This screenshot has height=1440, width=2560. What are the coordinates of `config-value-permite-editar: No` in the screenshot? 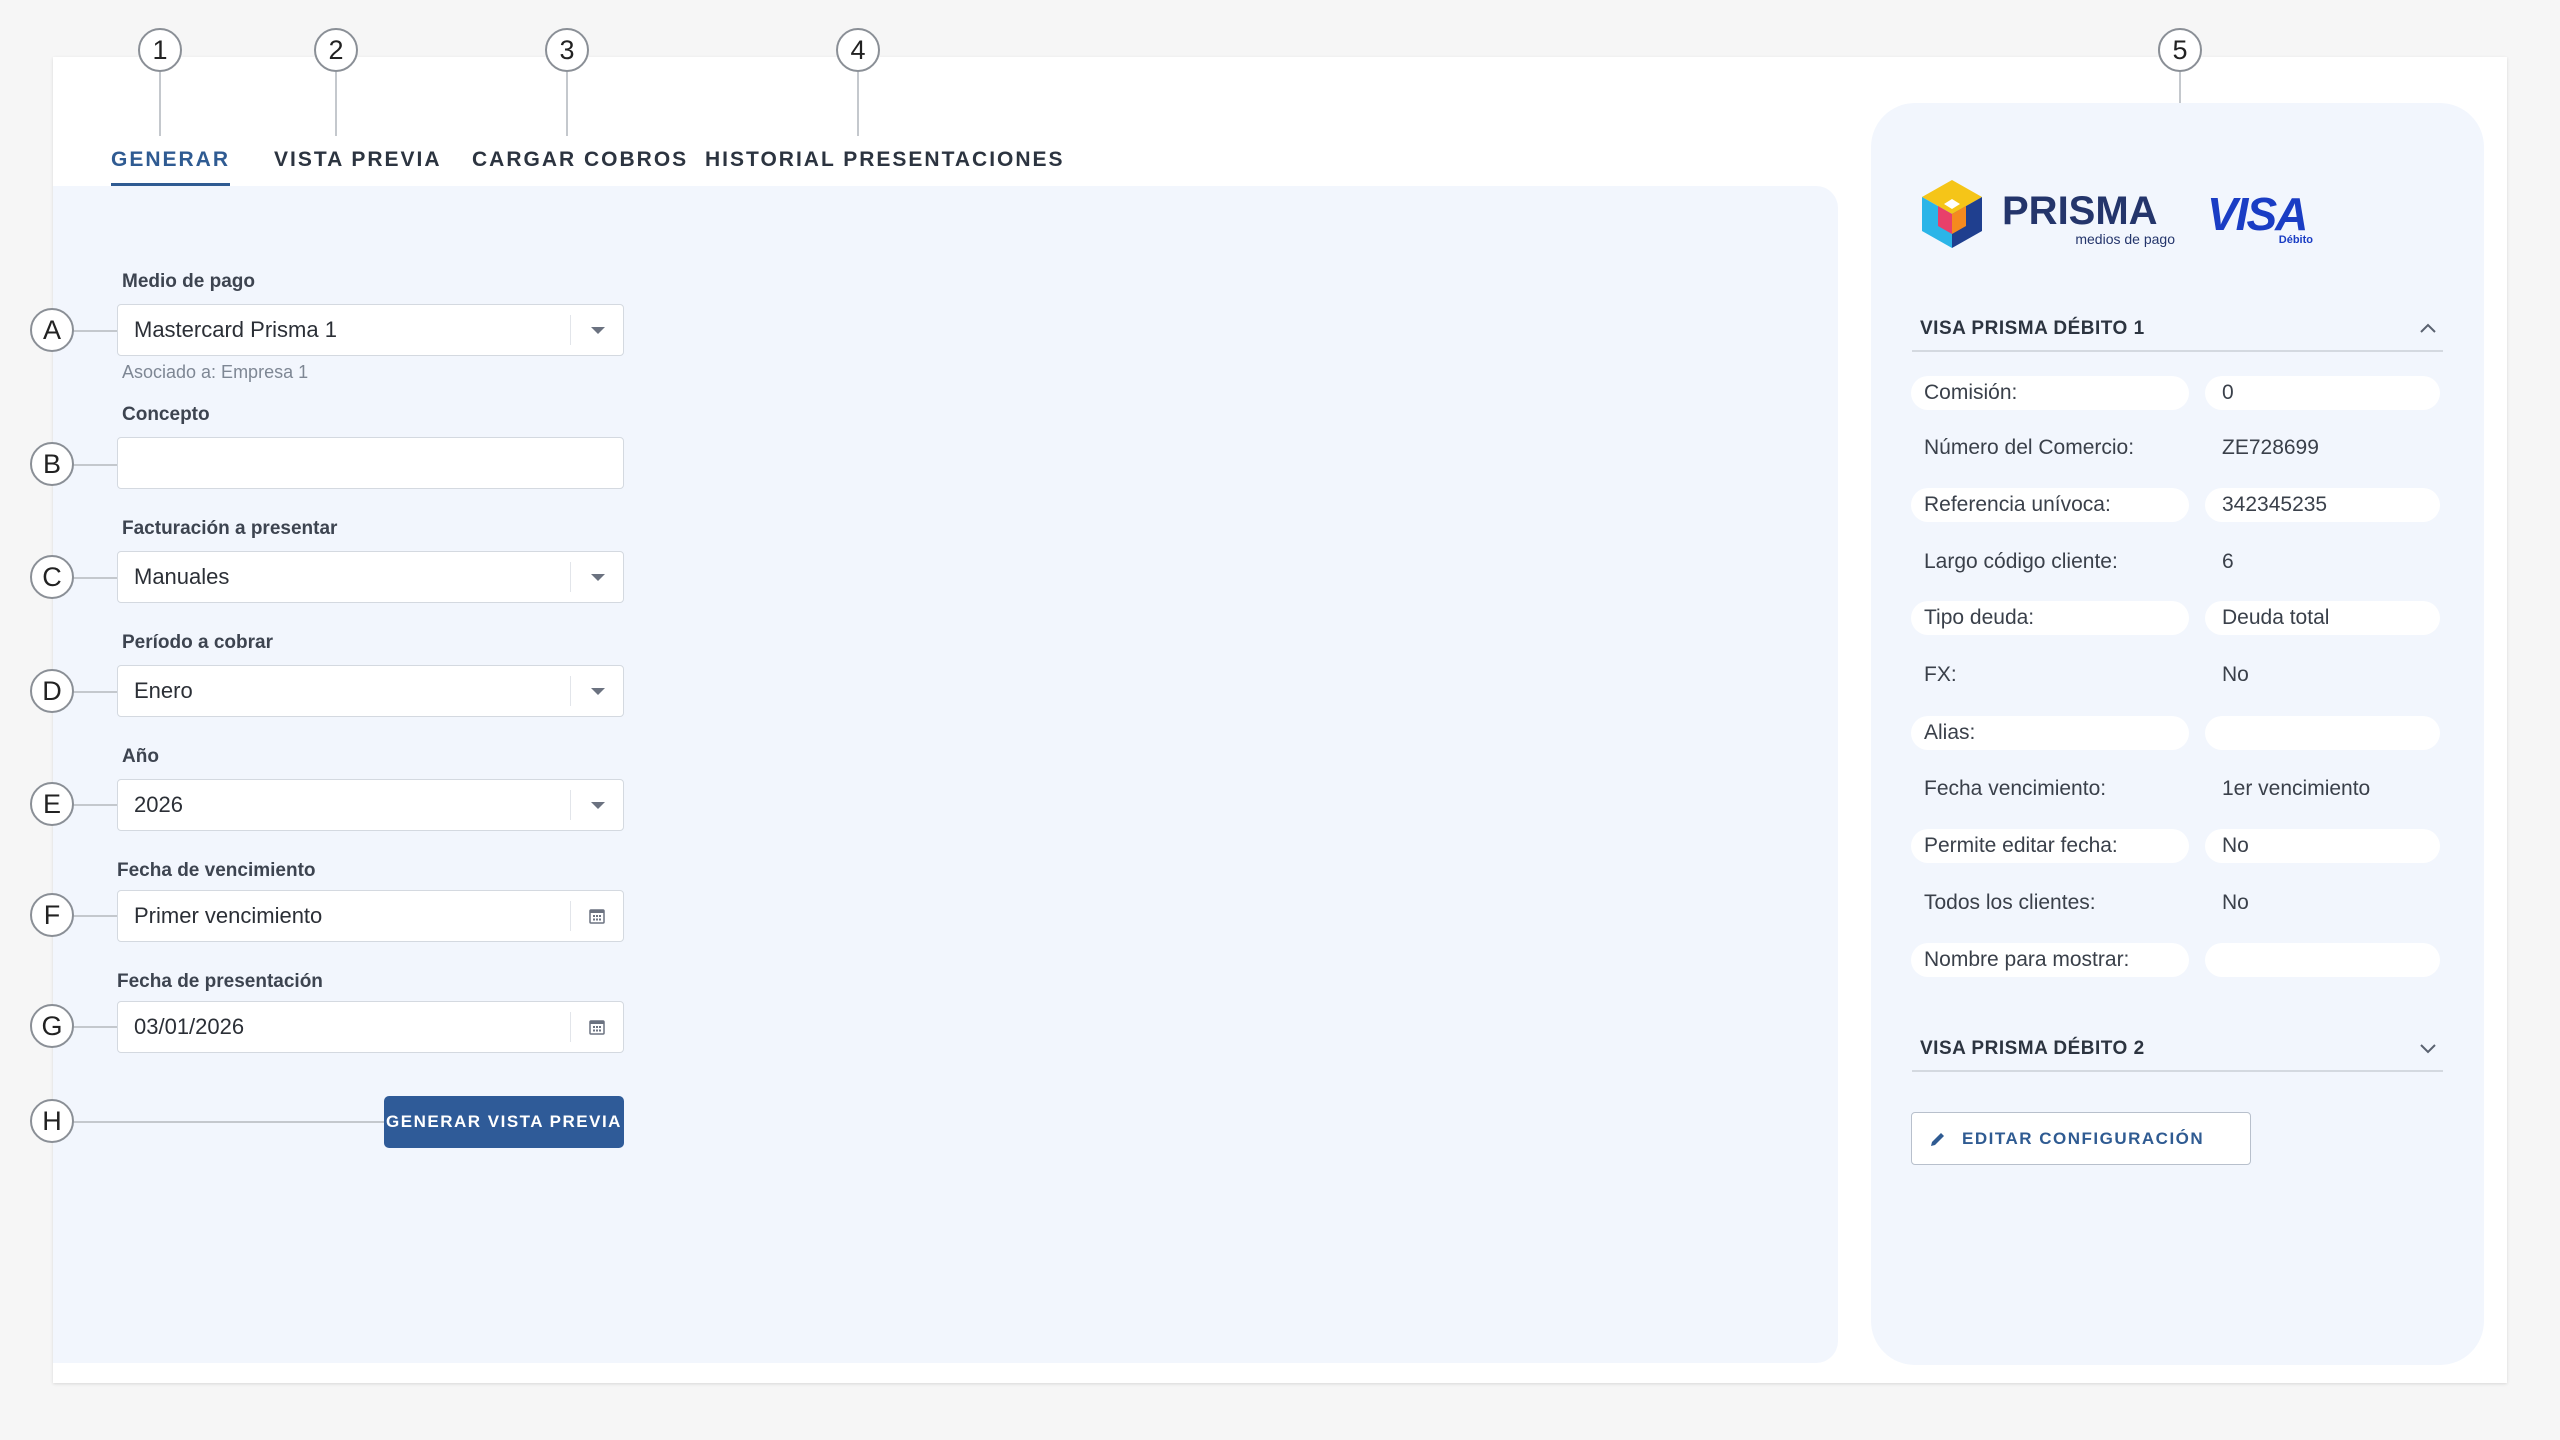 It's located at (2322, 846).